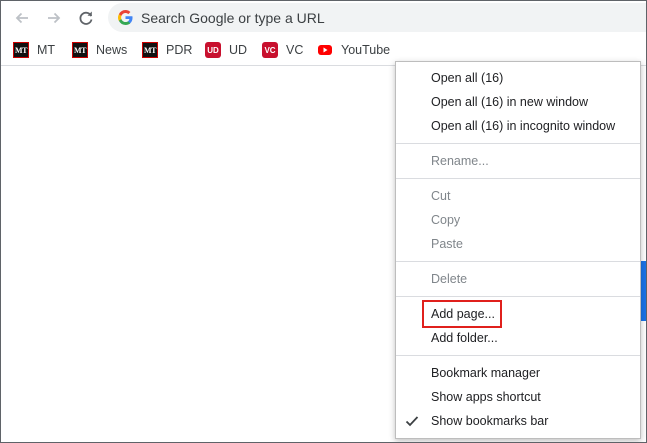 The image size is (647, 443). Describe the element at coordinates (486, 373) in the screenshot. I see `menu-item-label: Bookmark manager` at that location.